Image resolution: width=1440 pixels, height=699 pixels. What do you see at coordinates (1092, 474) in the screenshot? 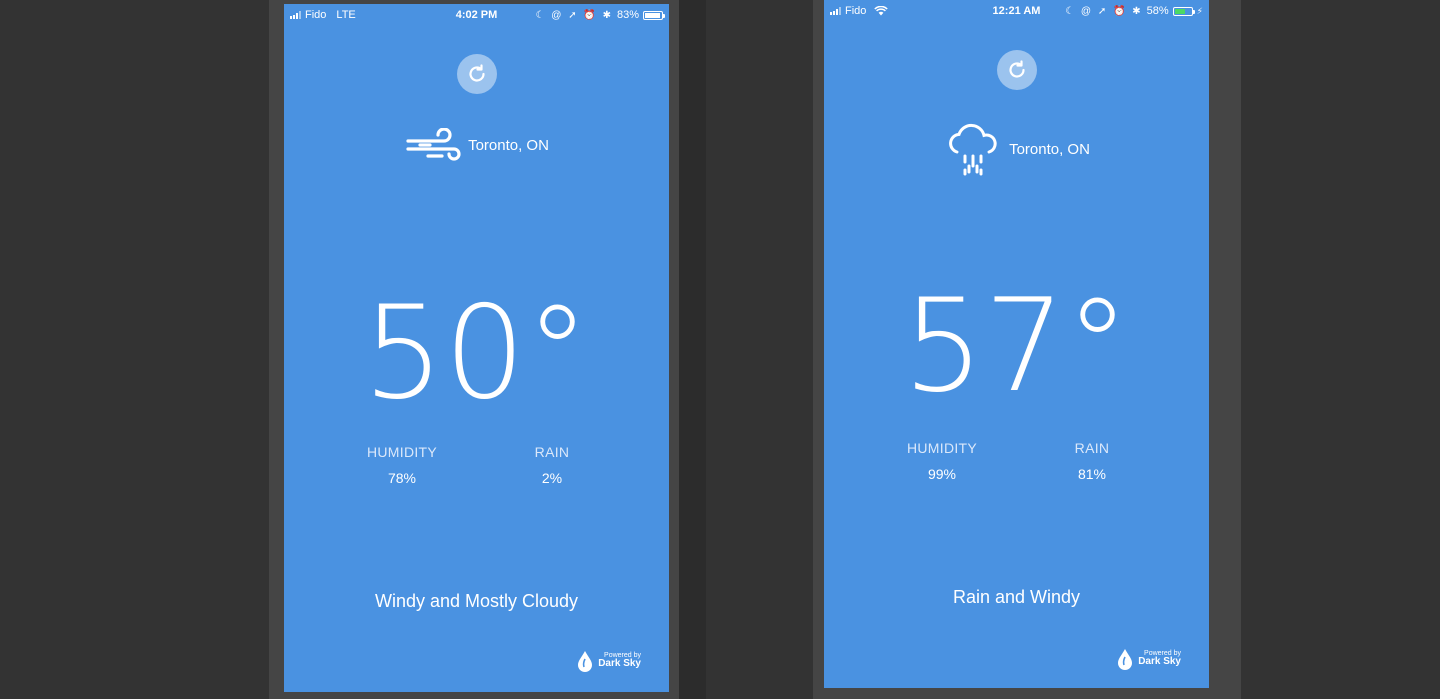
I see `rain-value: 81%` at bounding box center [1092, 474].